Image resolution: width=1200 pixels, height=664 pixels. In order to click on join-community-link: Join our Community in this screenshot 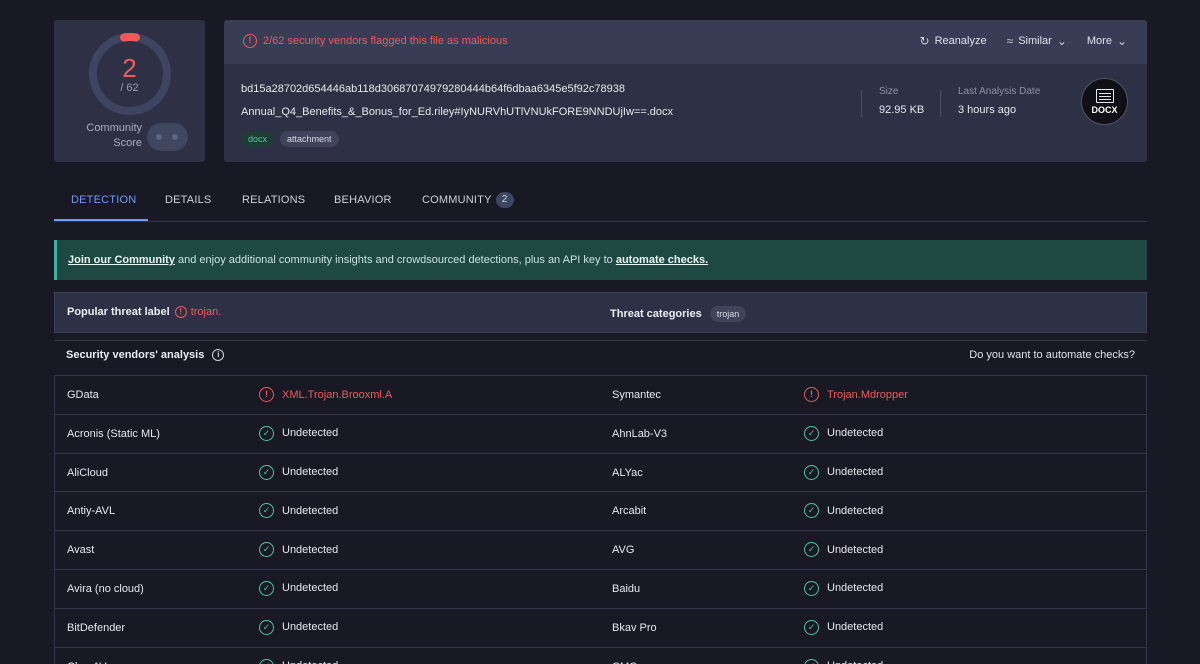, I will do `click(121, 260)`.